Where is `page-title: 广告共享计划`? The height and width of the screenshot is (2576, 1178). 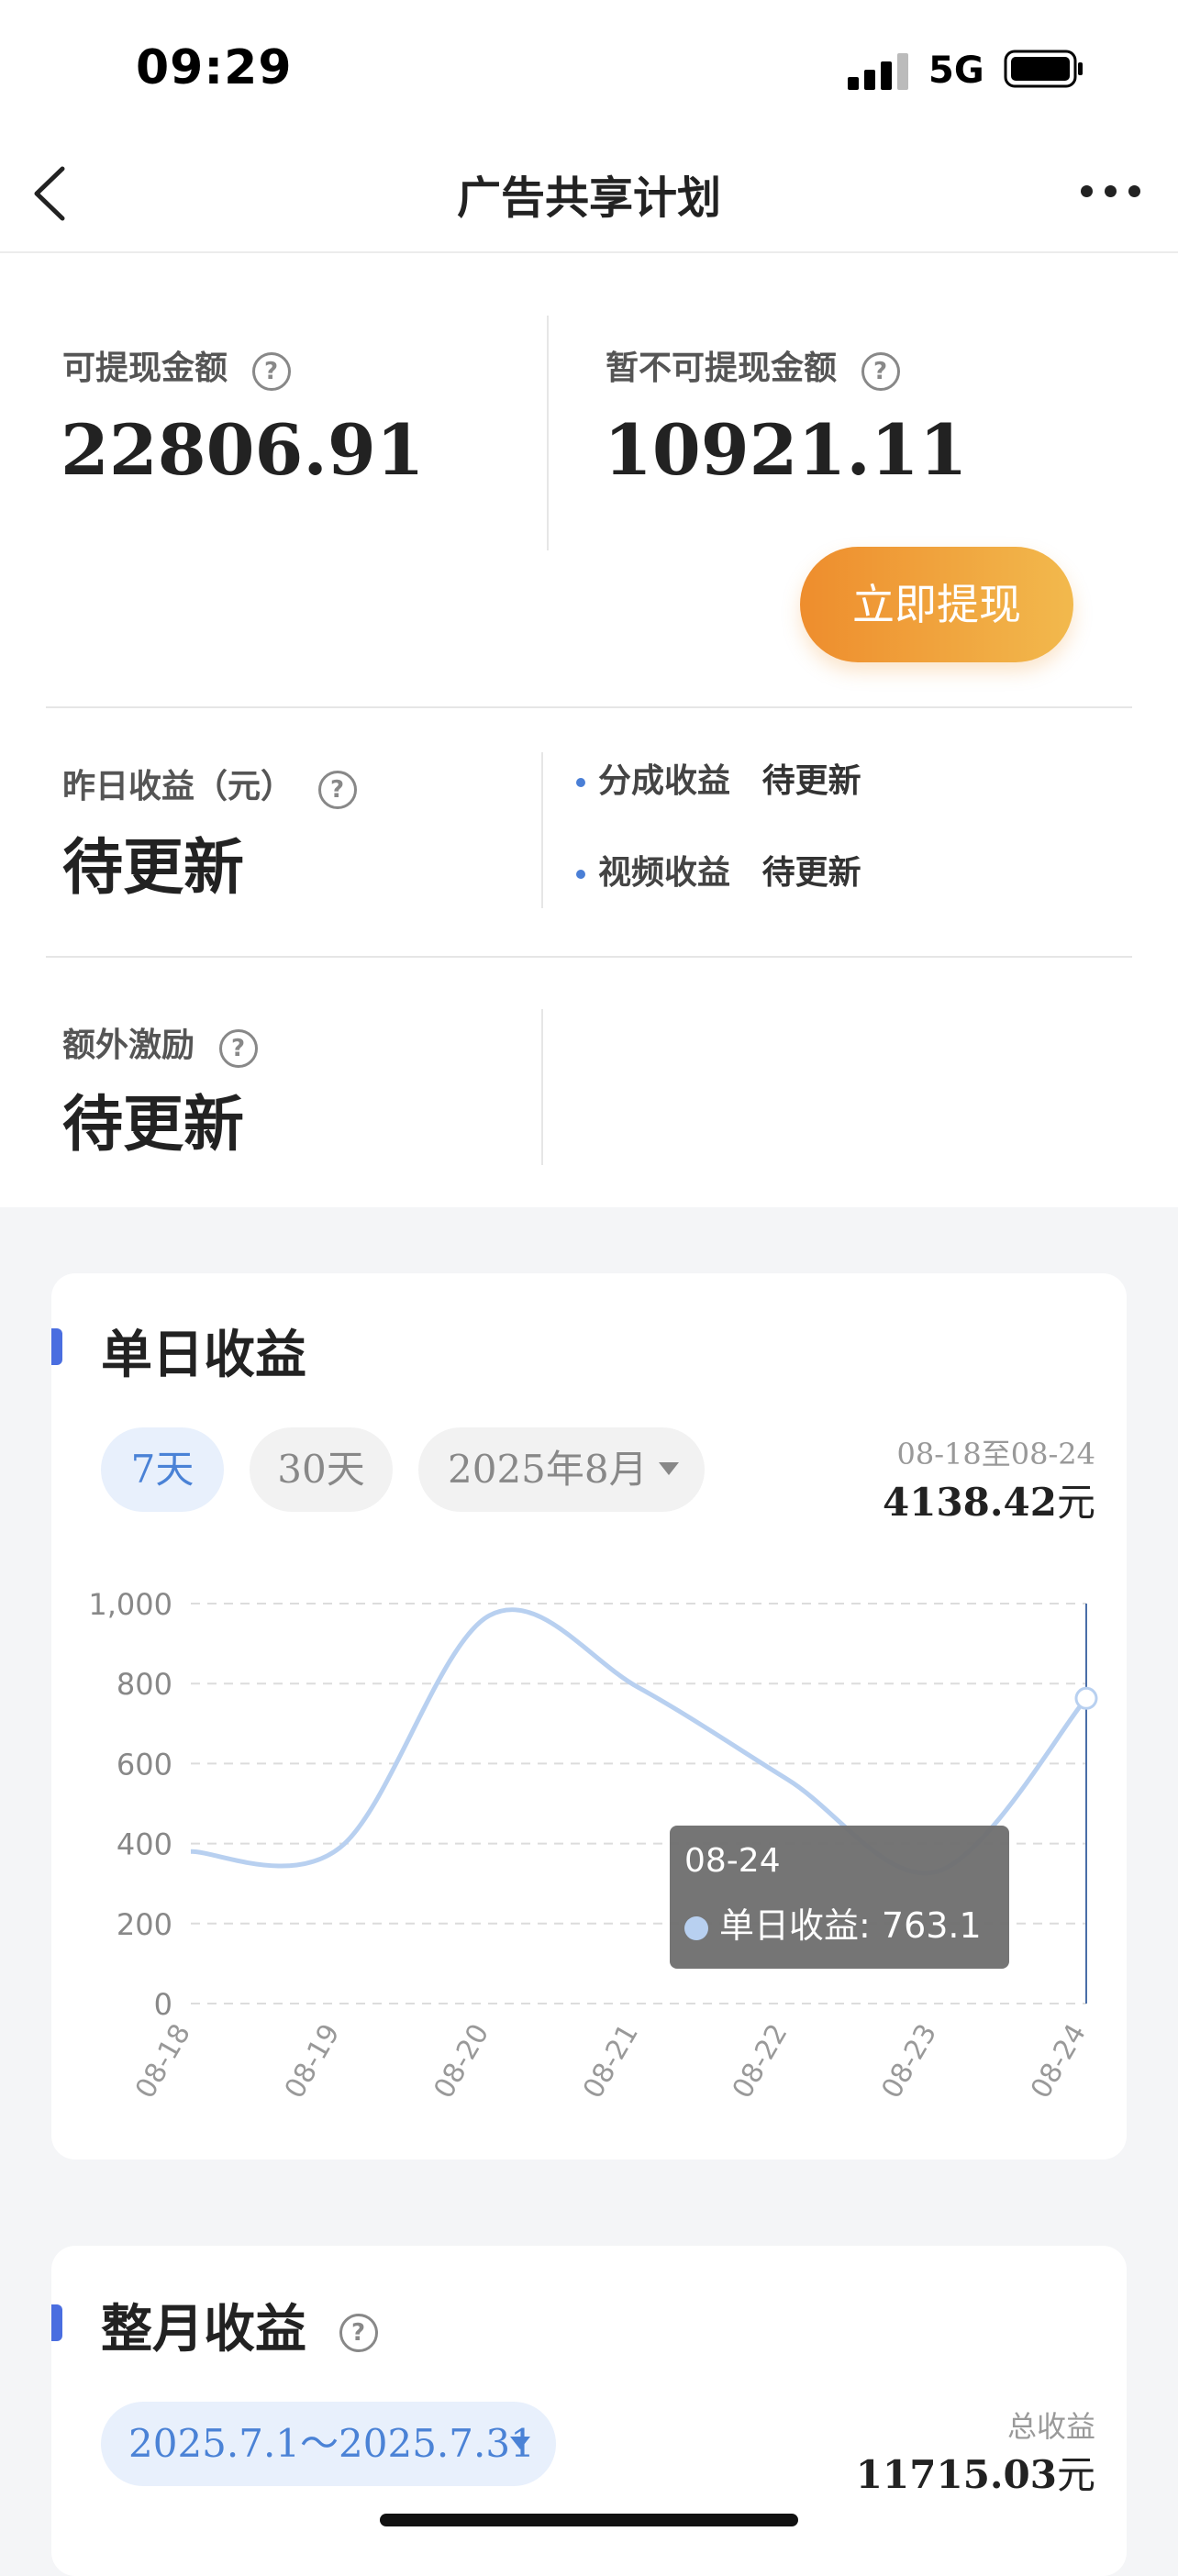
page-title: 广告共享计划 is located at coordinates (589, 198).